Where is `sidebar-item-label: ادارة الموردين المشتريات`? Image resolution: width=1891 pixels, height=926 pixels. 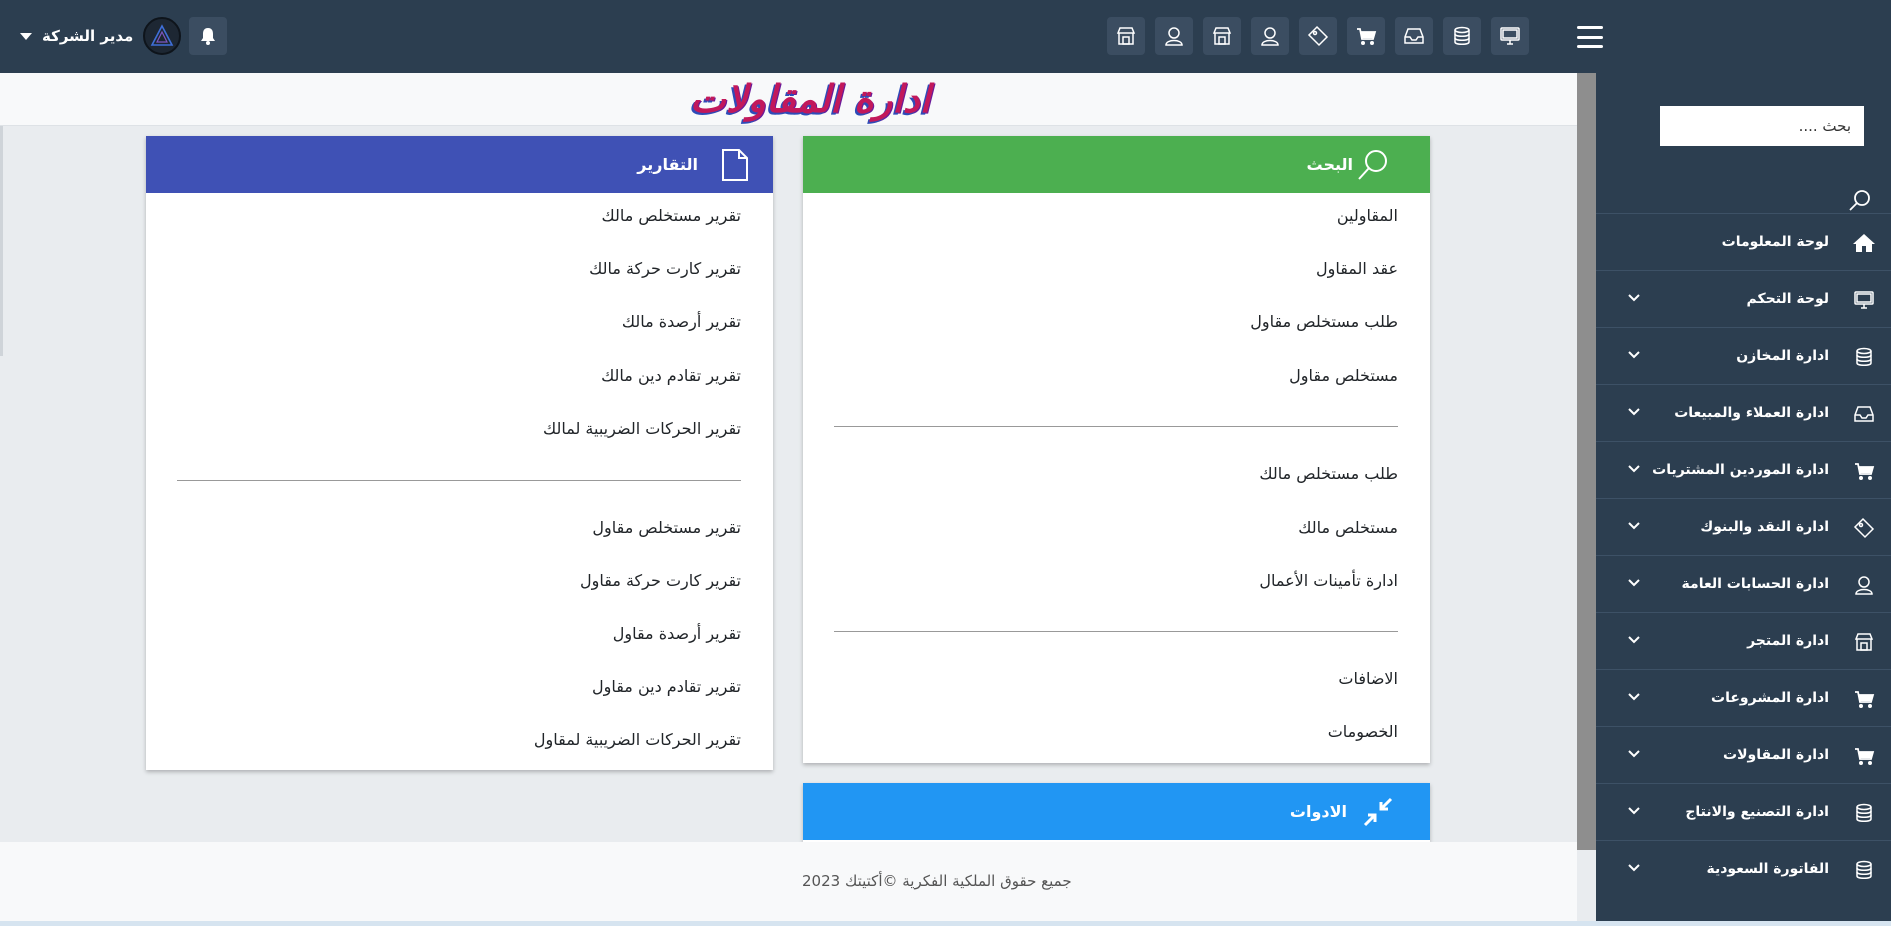
sidebar-item-label: ادارة الموردين المشتريات is located at coordinates (1740, 470).